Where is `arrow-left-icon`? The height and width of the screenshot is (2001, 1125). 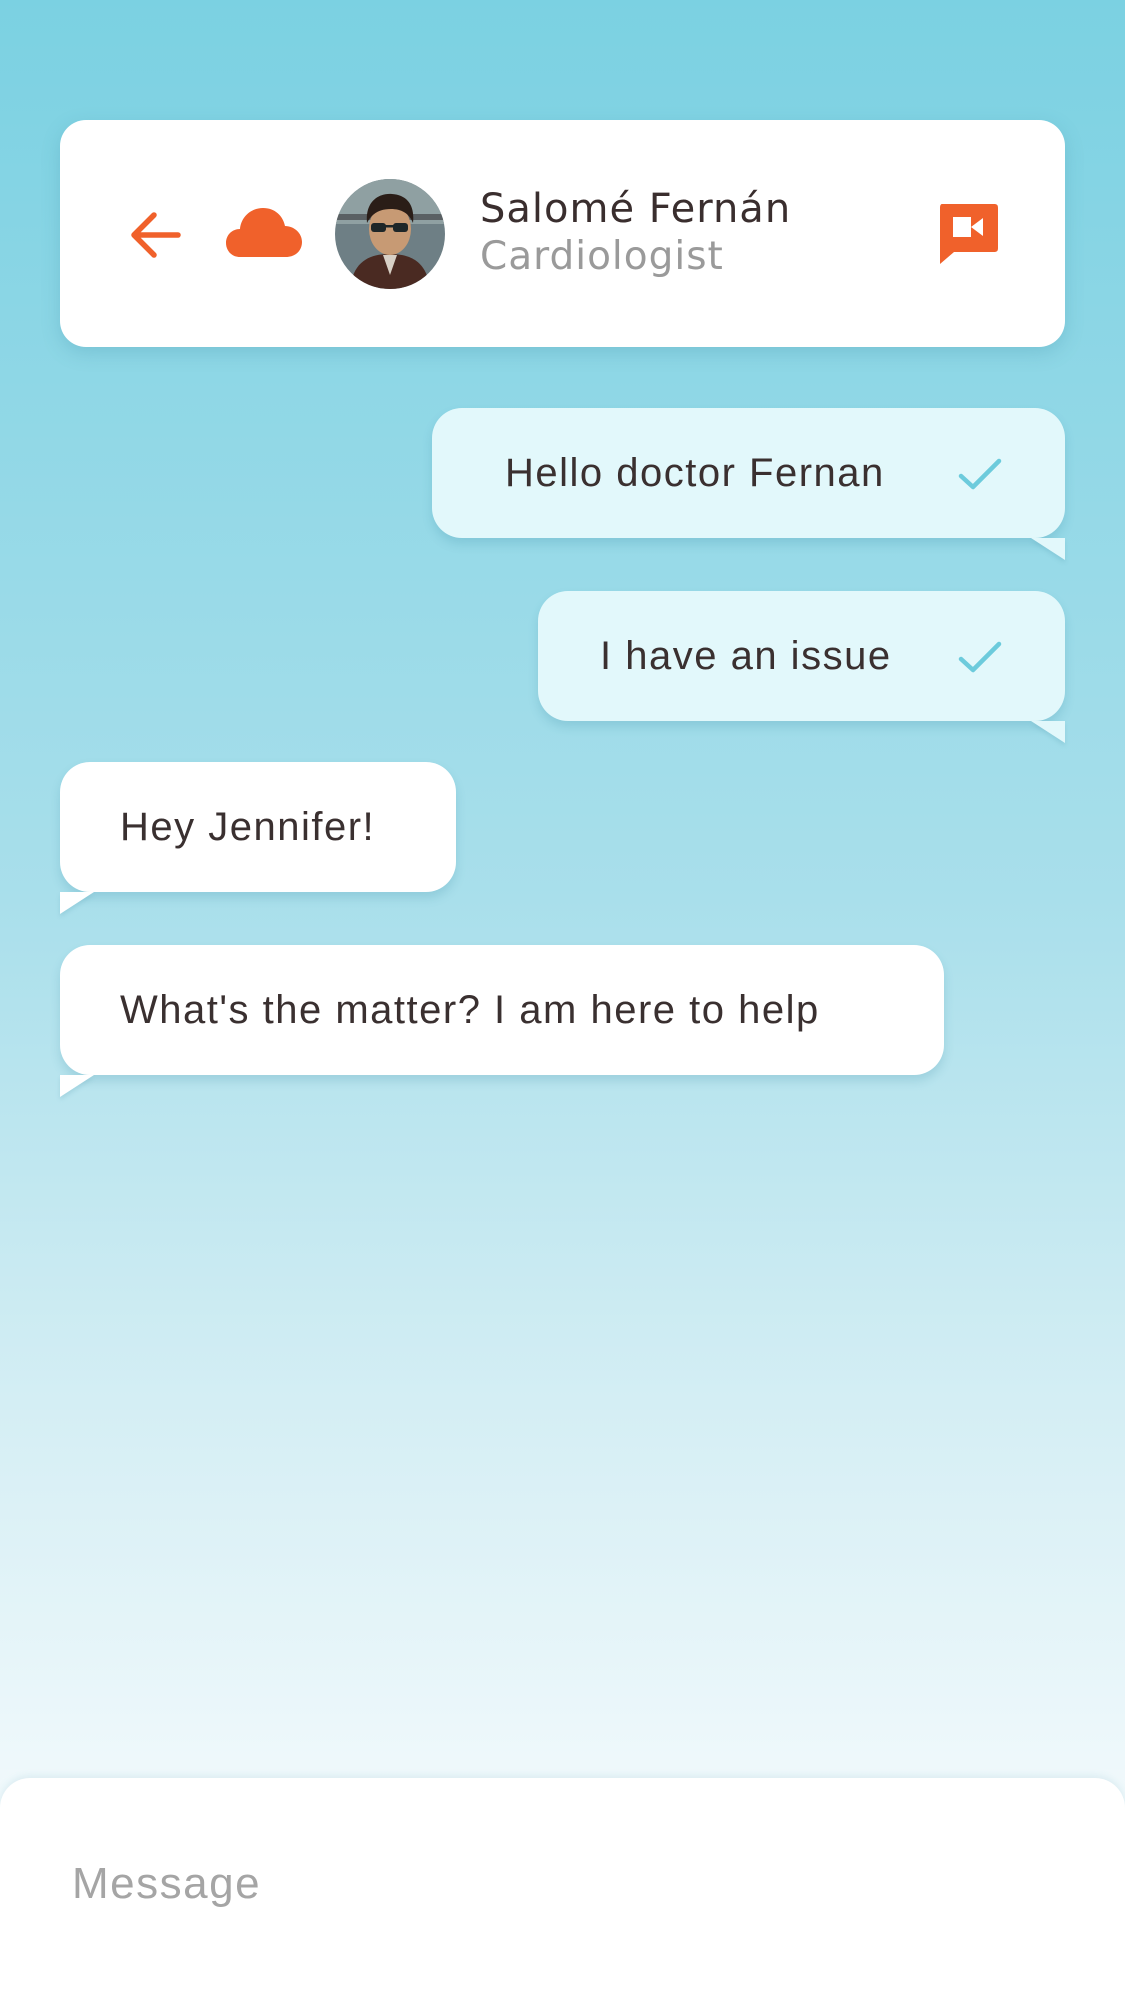 arrow-left-icon is located at coordinates (156, 235).